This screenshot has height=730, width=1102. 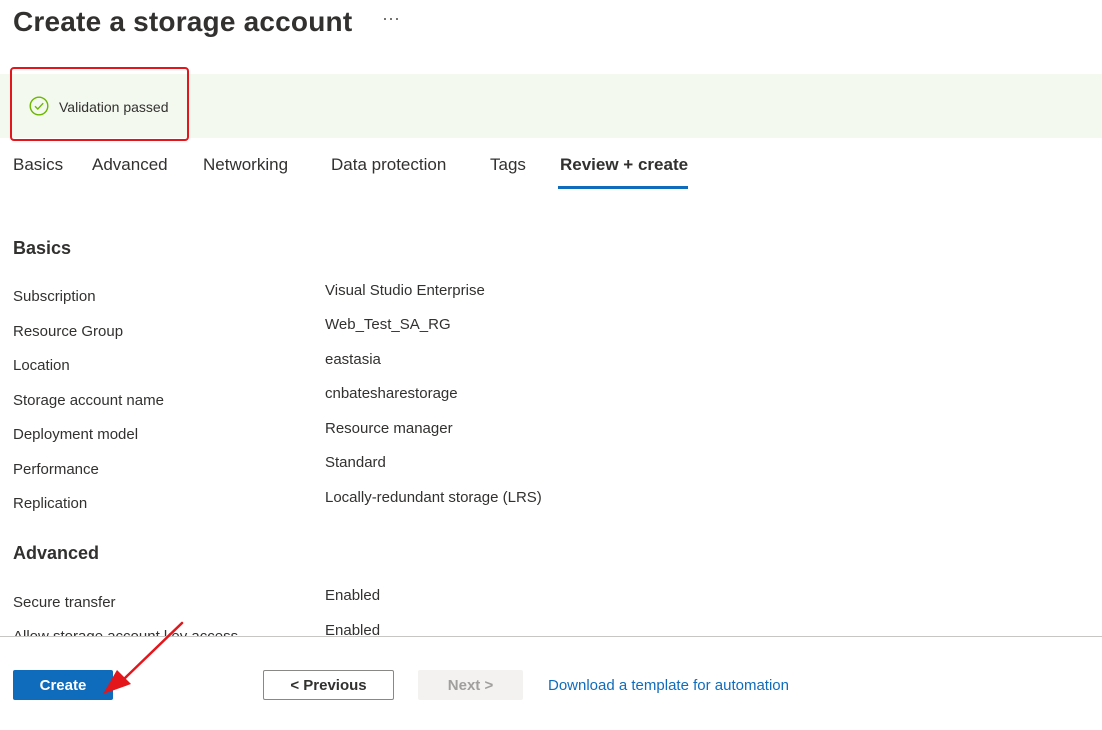 What do you see at coordinates (353, 629) in the screenshot?
I see `value-allow-key-access: Enabled` at bounding box center [353, 629].